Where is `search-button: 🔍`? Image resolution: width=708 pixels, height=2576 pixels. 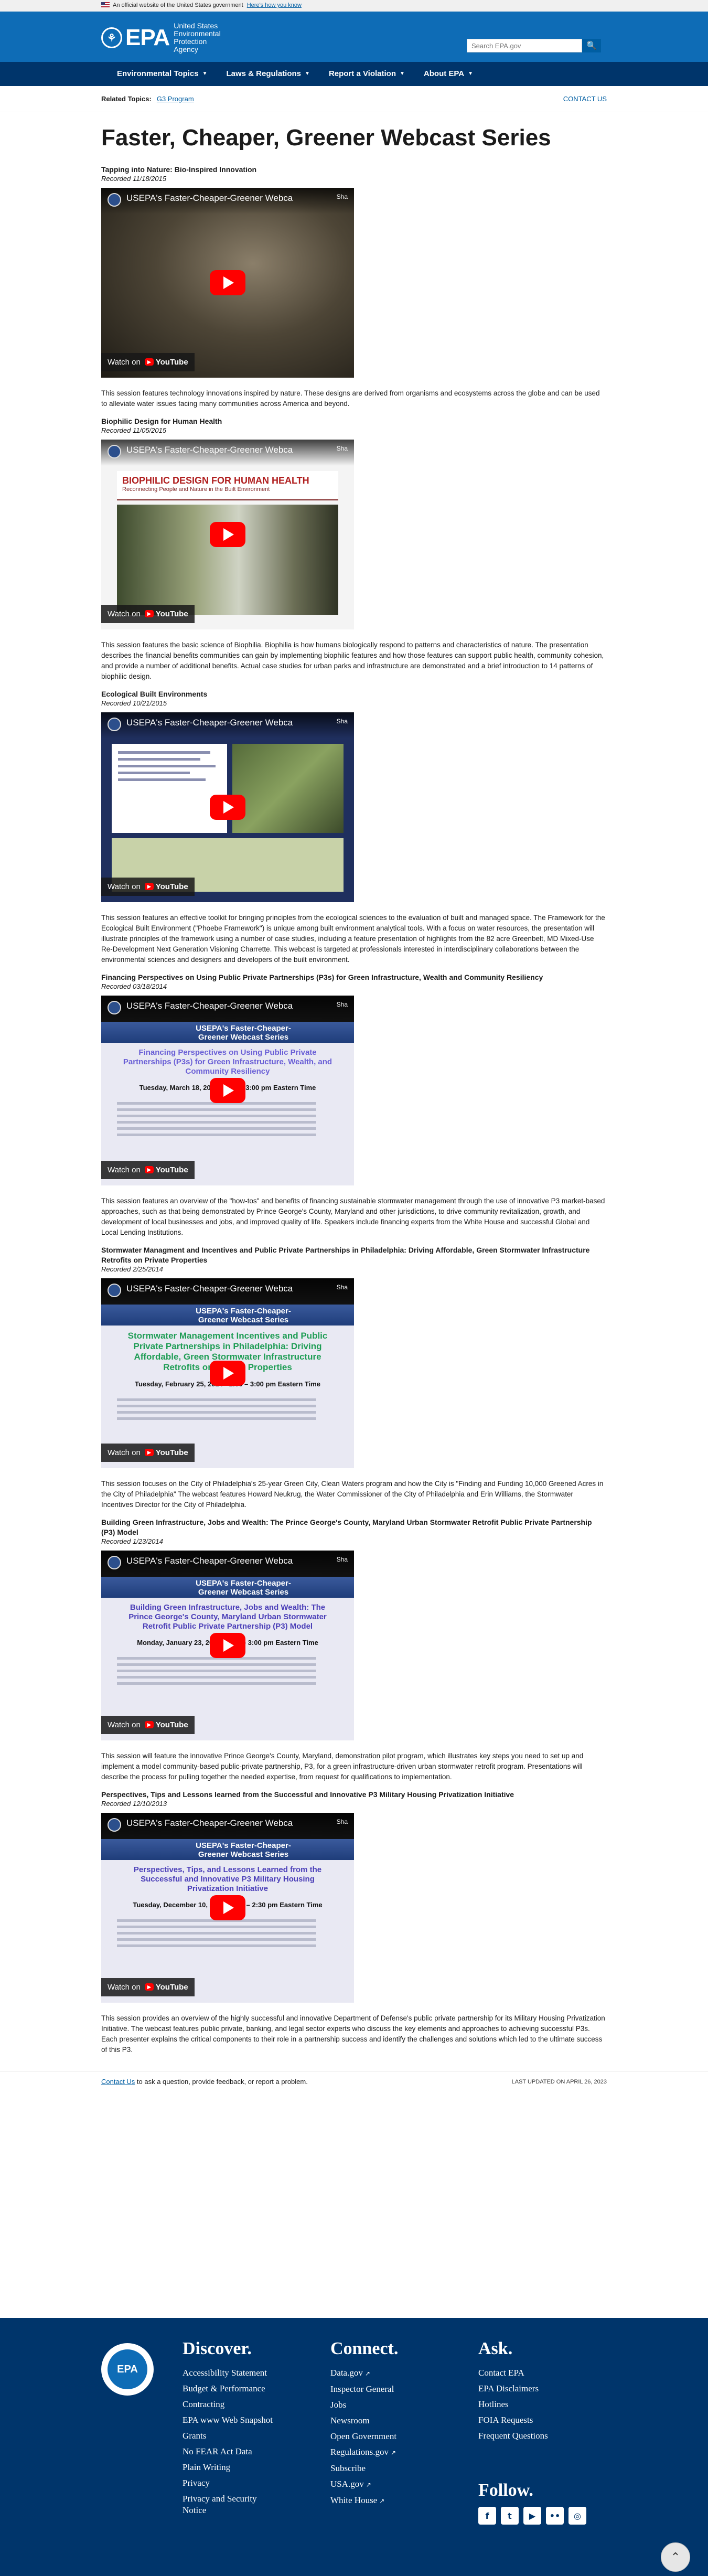 search-button: 🔍 is located at coordinates (592, 46).